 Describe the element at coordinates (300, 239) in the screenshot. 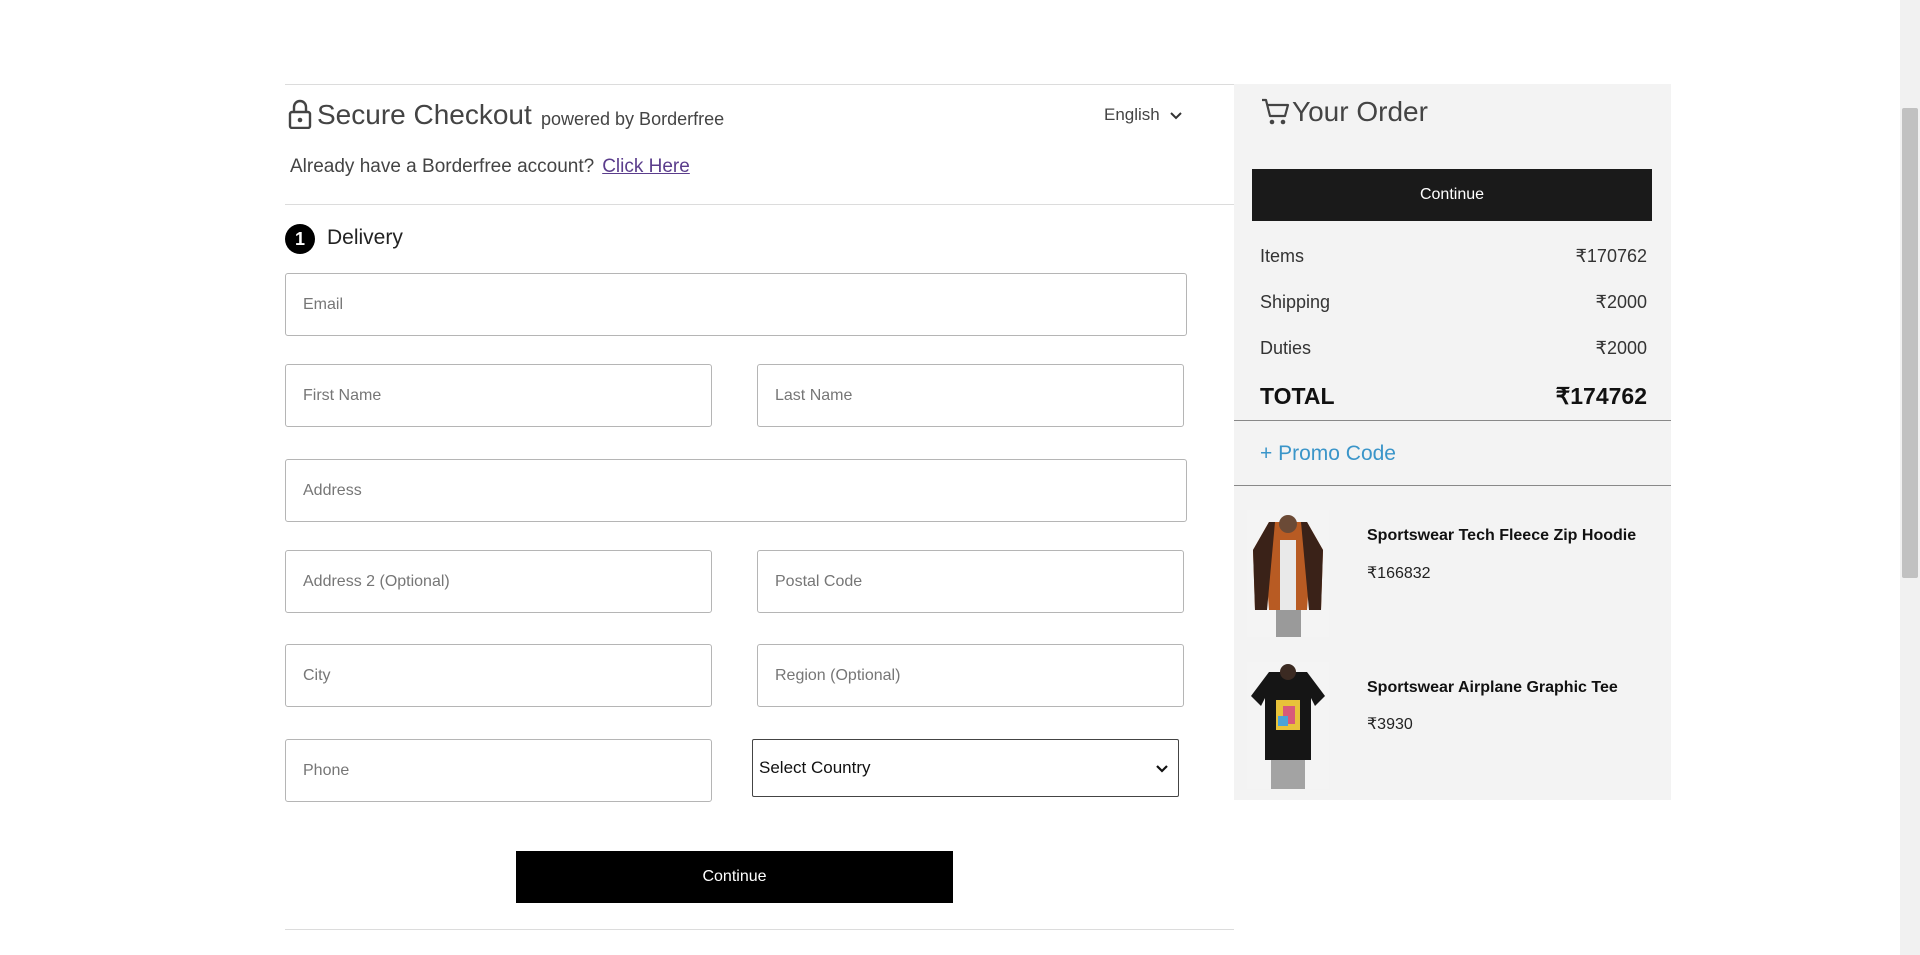

I see `step-number-badge: 1` at that location.